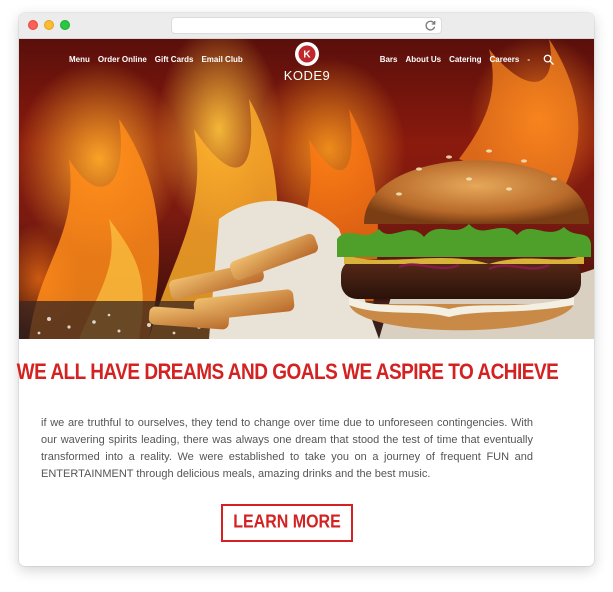 Image resolution: width=613 pixels, height=592 pixels. I want to click on nav-item-catering: Catering, so click(465, 59).